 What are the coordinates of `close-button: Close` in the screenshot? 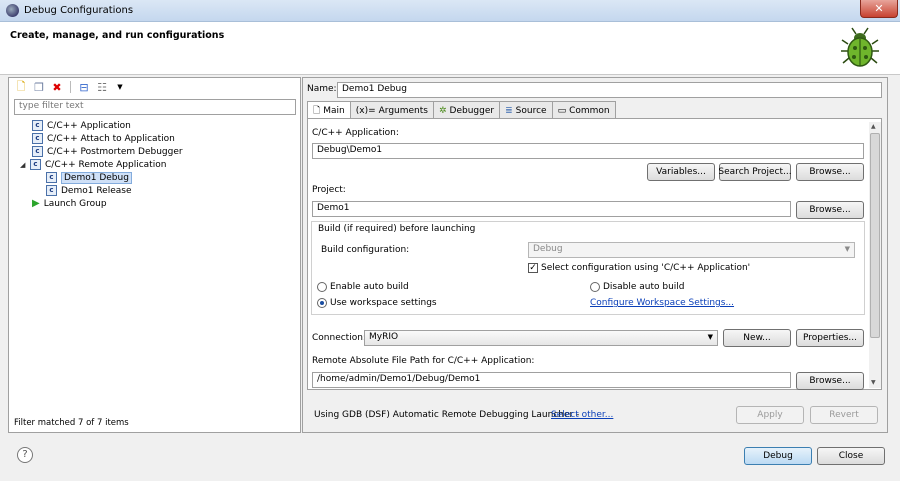 It's located at (851, 456).